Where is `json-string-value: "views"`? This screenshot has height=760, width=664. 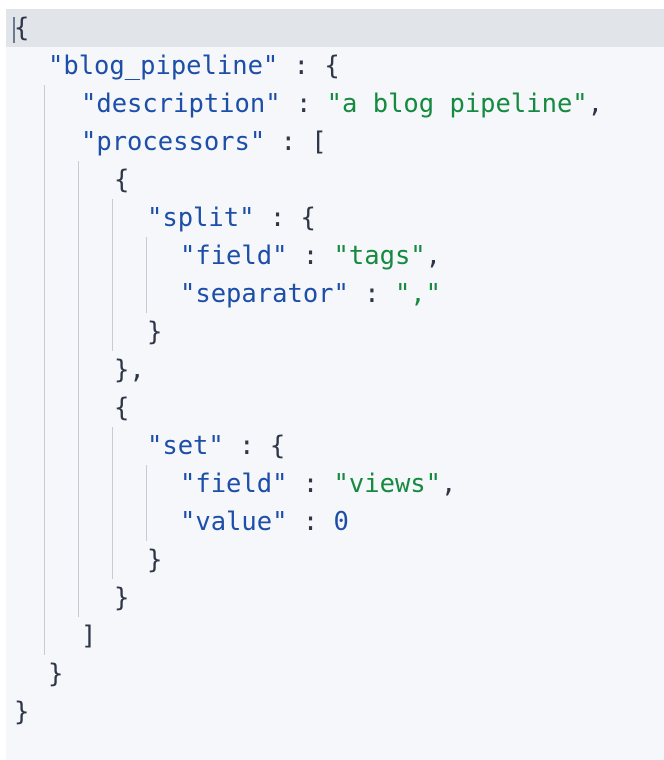
json-string-value: "views" is located at coordinates (387, 484).